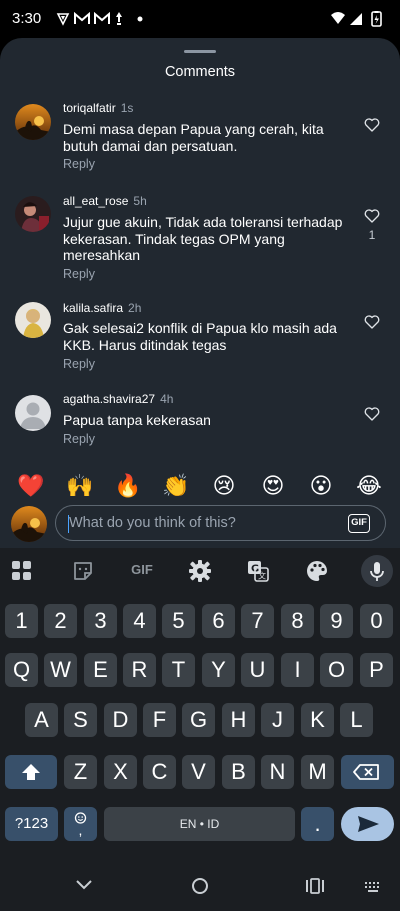 The height and width of the screenshot is (911, 400). What do you see at coordinates (60, 670) in the screenshot?
I see `key-w: W` at bounding box center [60, 670].